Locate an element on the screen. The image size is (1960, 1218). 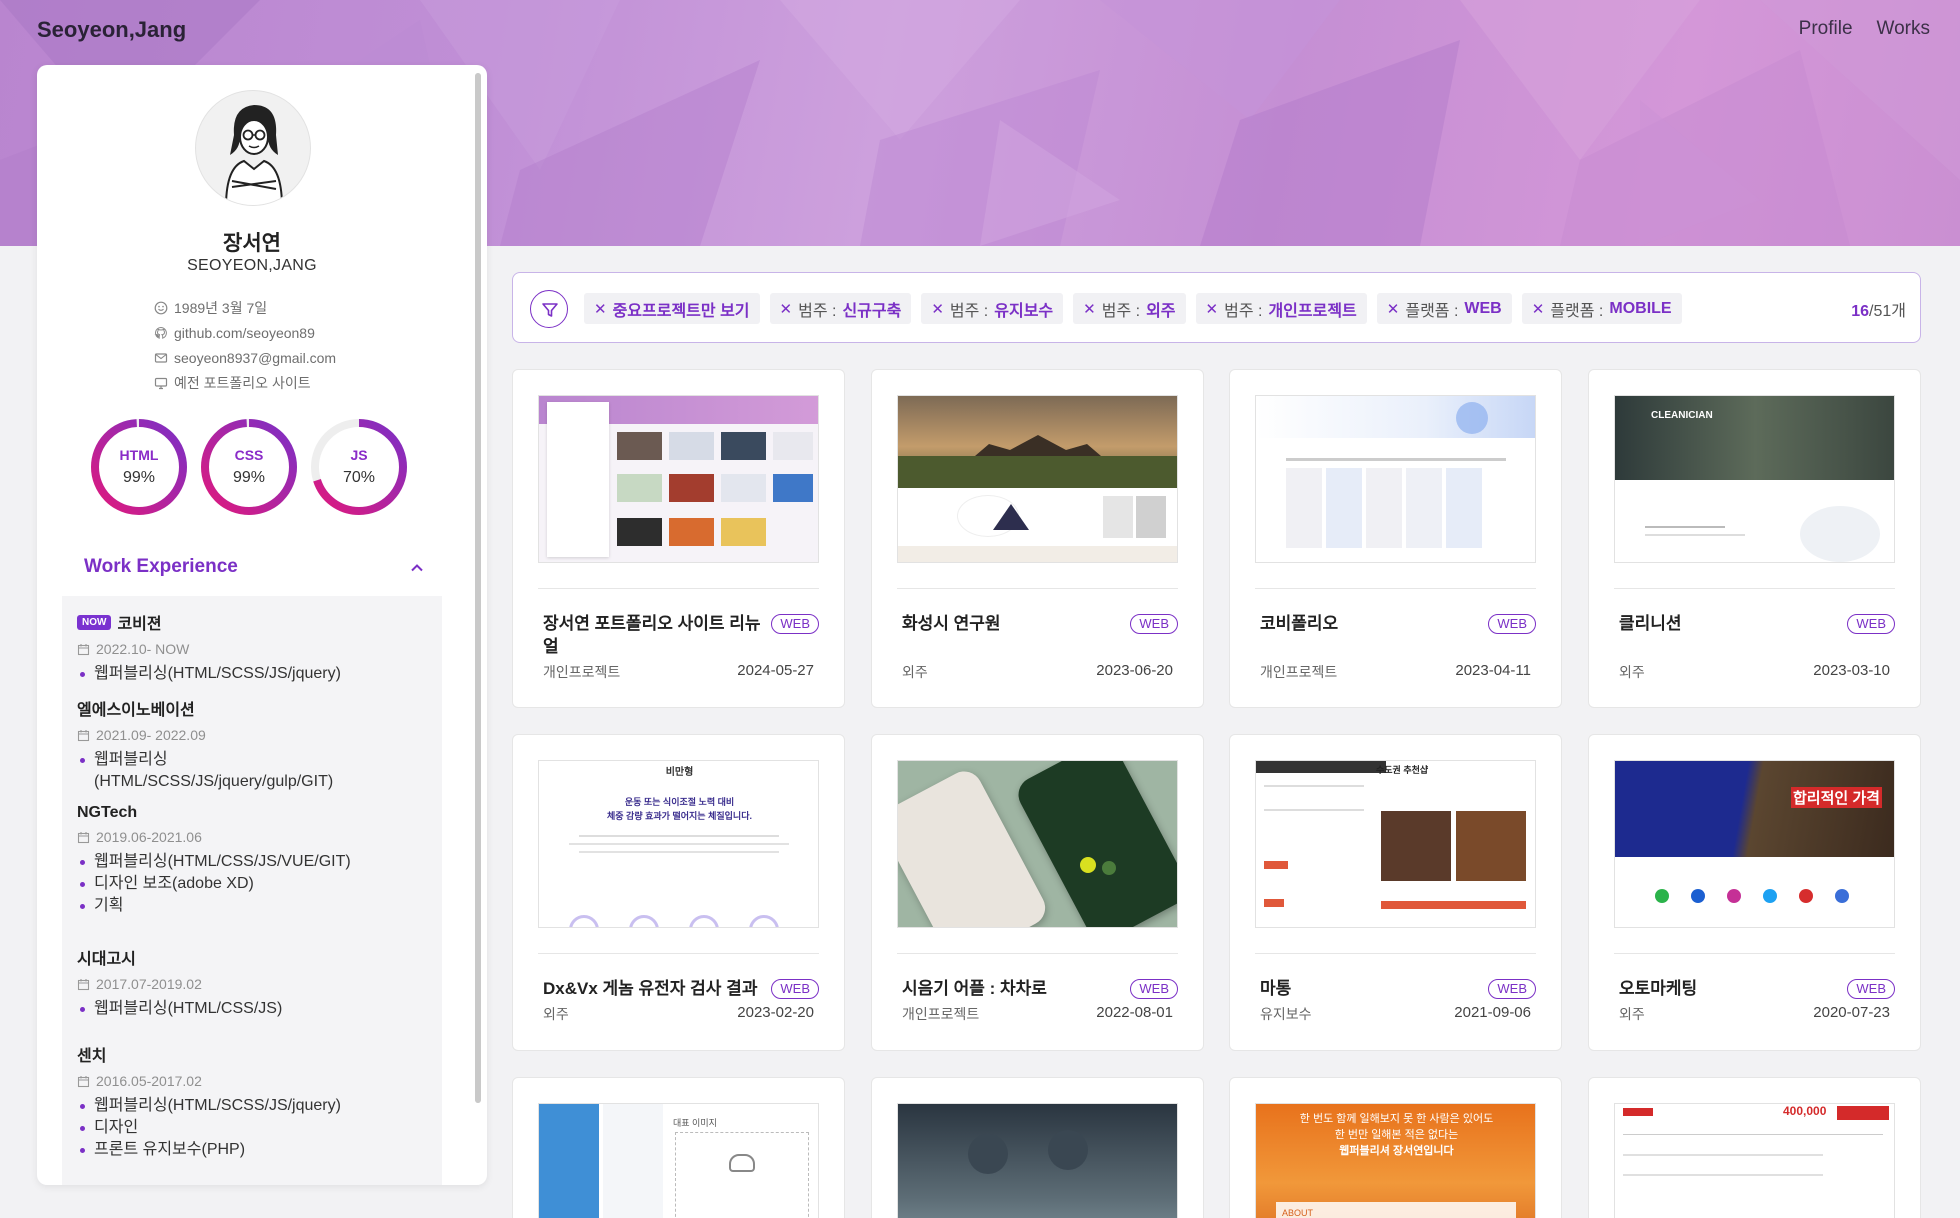
email-row: seoyeon8937@gmail.com is located at coordinates (245, 357).